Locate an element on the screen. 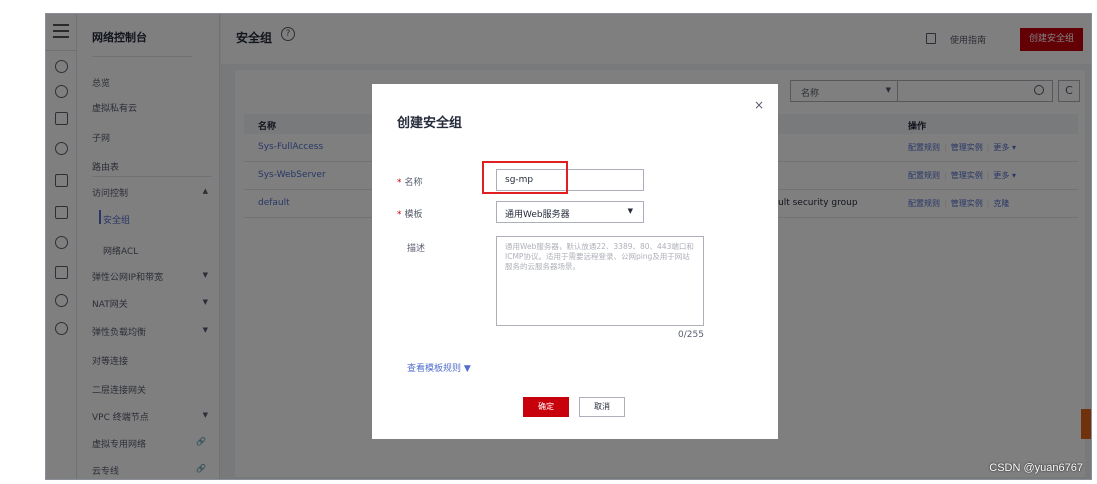 The image size is (1097, 484). description-label: 描述 is located at coordinates (416, 249).